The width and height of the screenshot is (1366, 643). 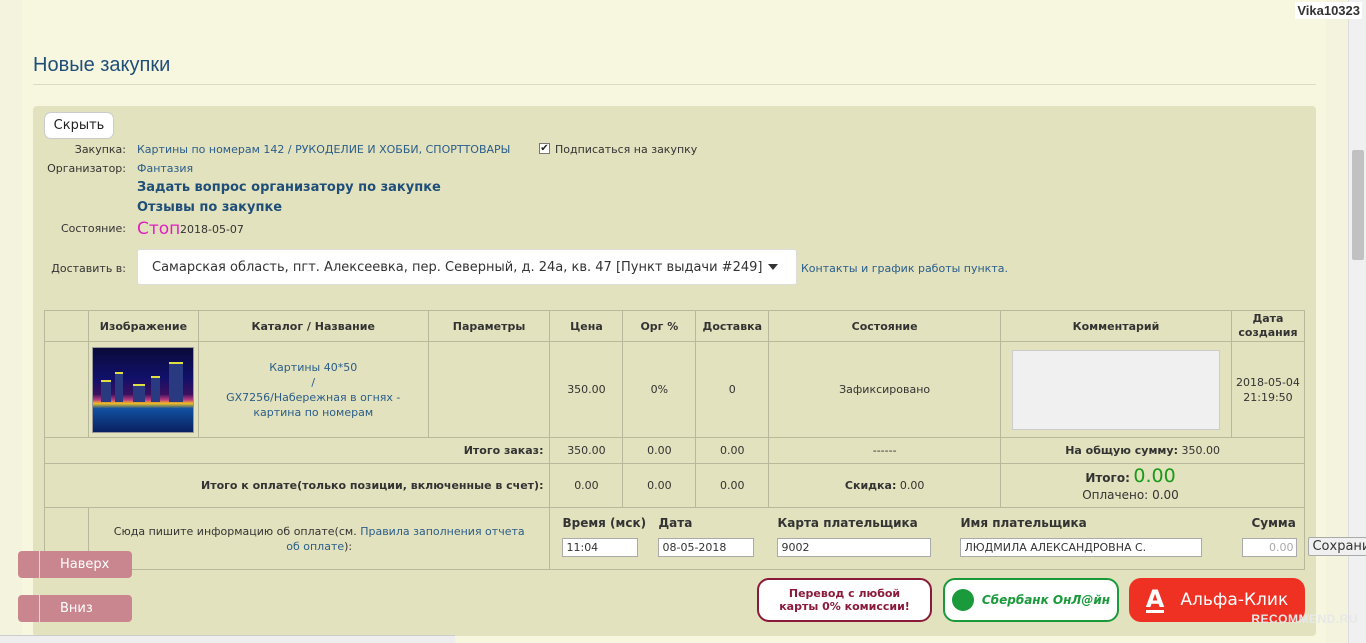 What do you see at coordinates (1268, 382) in the screenshot?
I see `row-date: 2018-05-04` at bounding box center [1268, 382].